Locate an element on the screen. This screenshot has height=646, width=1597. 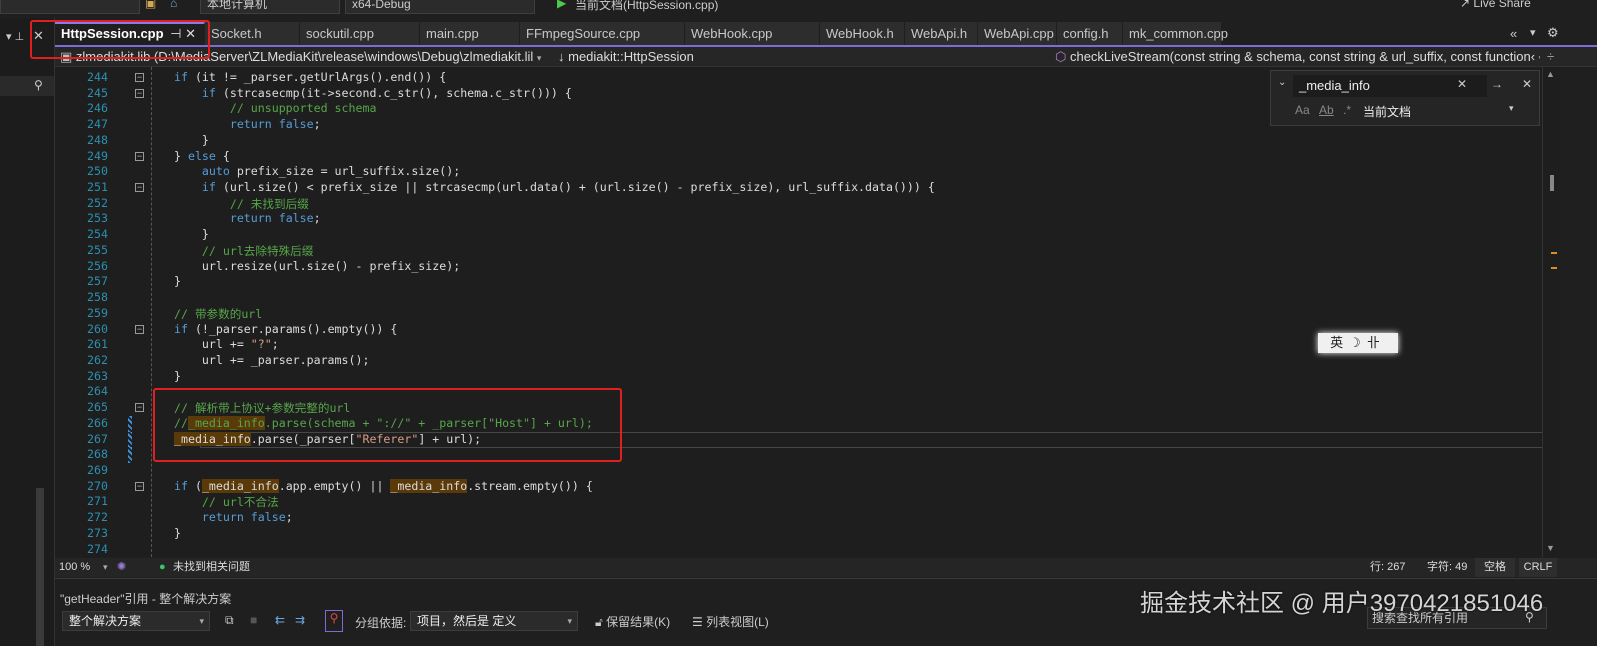
filter-icon: ⚲ is located at coordinates (334, 621).